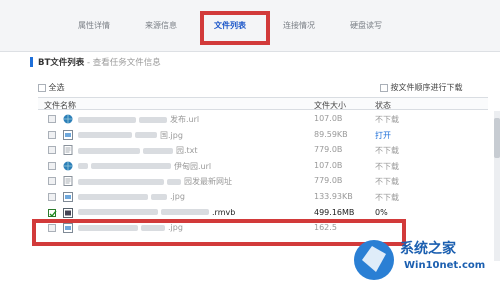 This screenshot has width=500, height=286. What do you see at coordinates (263, 181) in the screenshot?
I see `table-row: 园发最新网址 779.0B 不下载` at bounding box center [263, 181].